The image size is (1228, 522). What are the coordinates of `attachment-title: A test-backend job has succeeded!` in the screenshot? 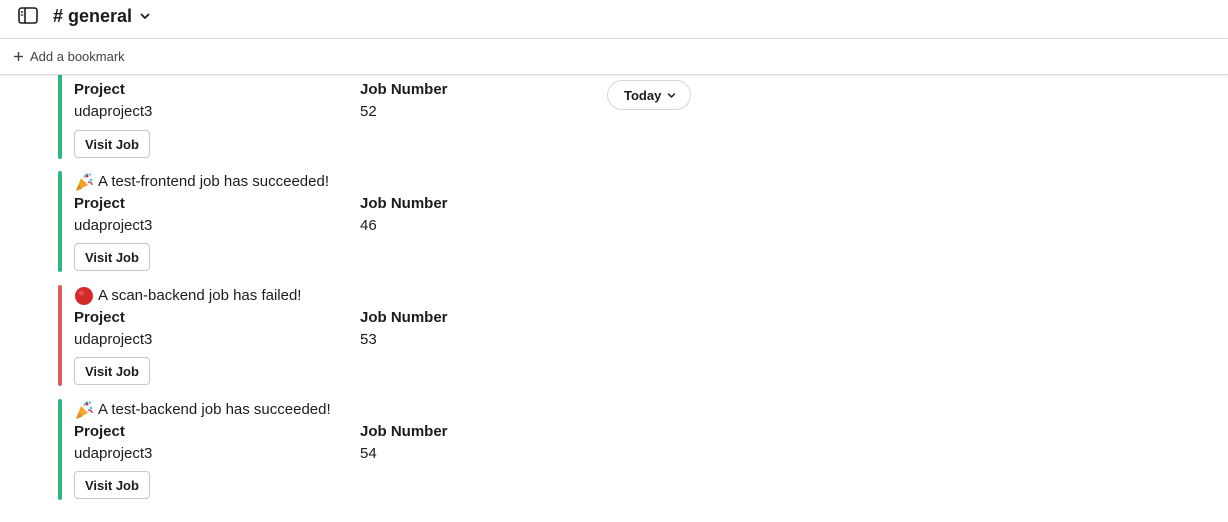 It's located at (202, 410).